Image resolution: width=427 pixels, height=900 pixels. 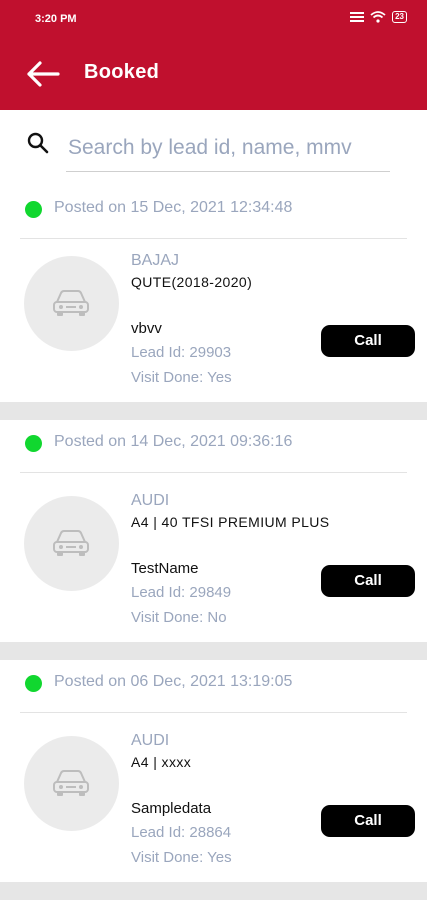 What do you see at coordinates (213, 55) in the screenshot?
I see `app-bar: 3:20 PM 23 Booked` at bounding box center [213, 55].